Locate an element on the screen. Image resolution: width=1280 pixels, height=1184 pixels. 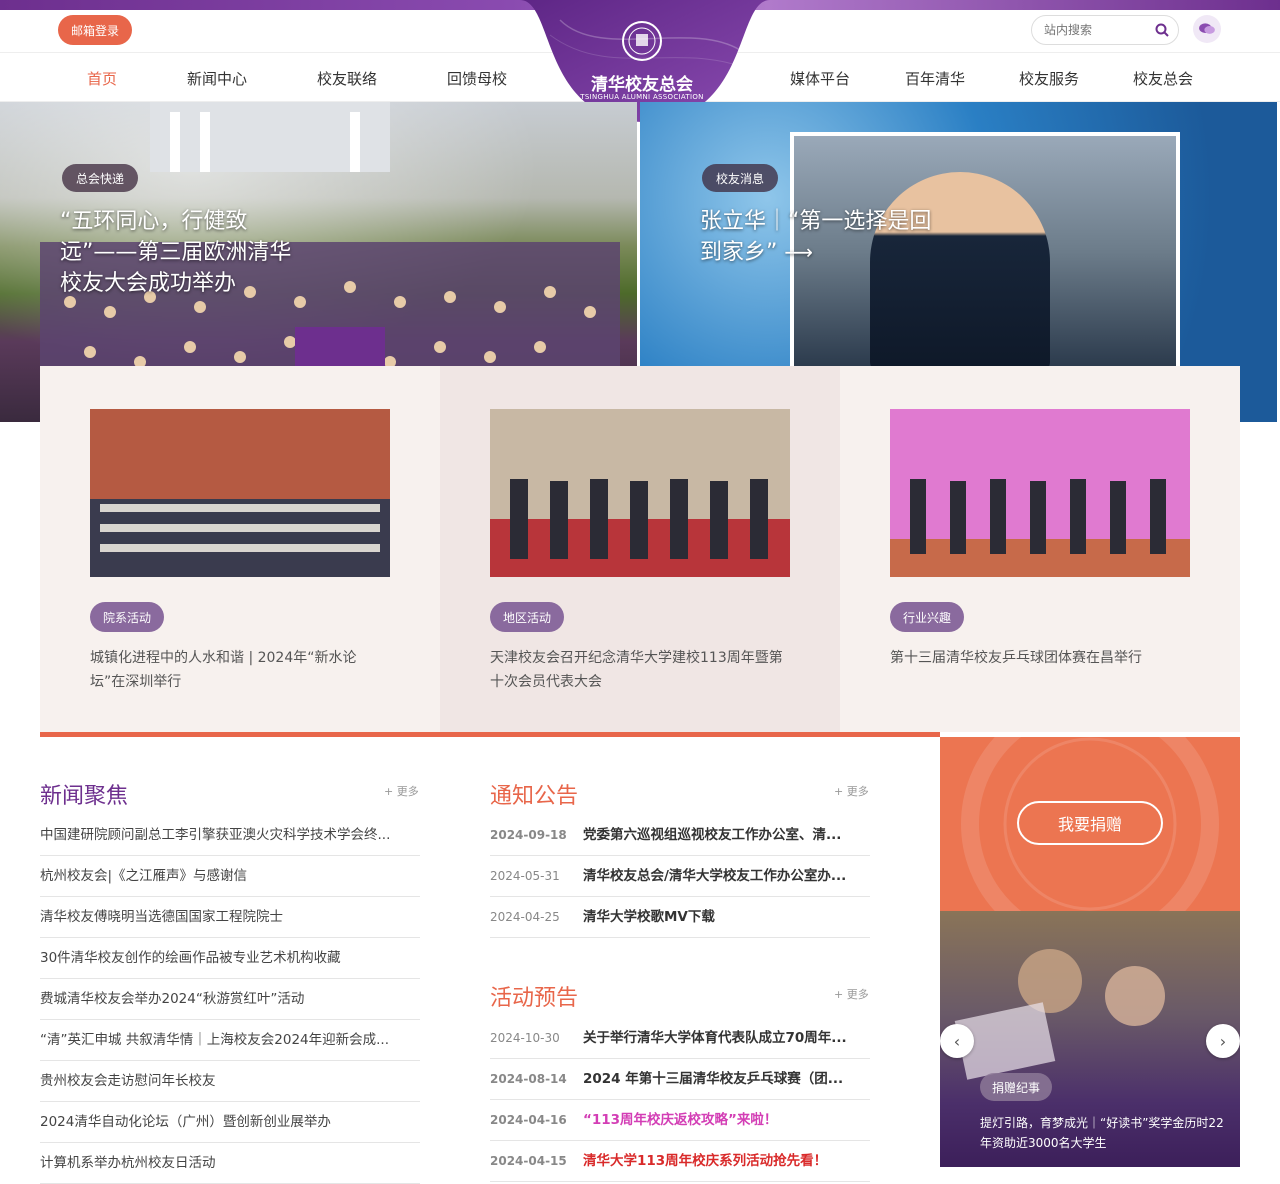
event-date: 2024-04-15 is located at coordinates (528, 1161).